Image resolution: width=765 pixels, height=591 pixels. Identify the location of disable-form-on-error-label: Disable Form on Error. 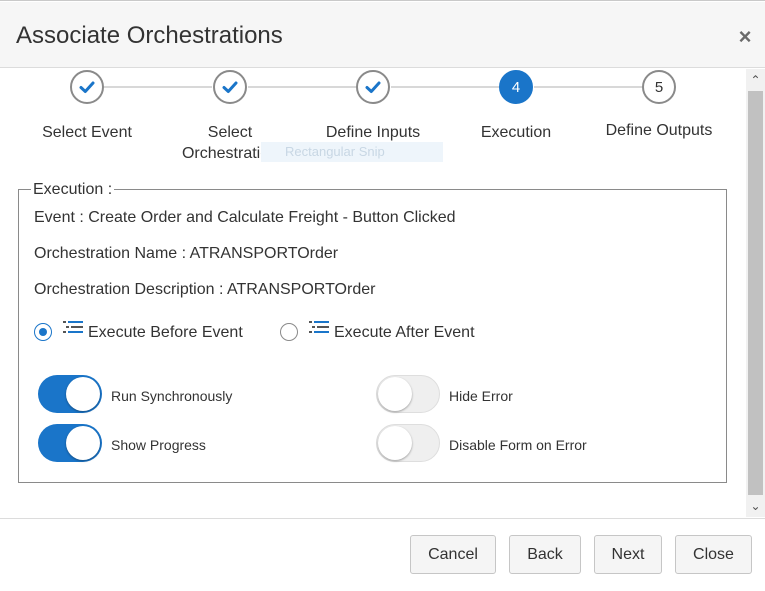
(518, 445).